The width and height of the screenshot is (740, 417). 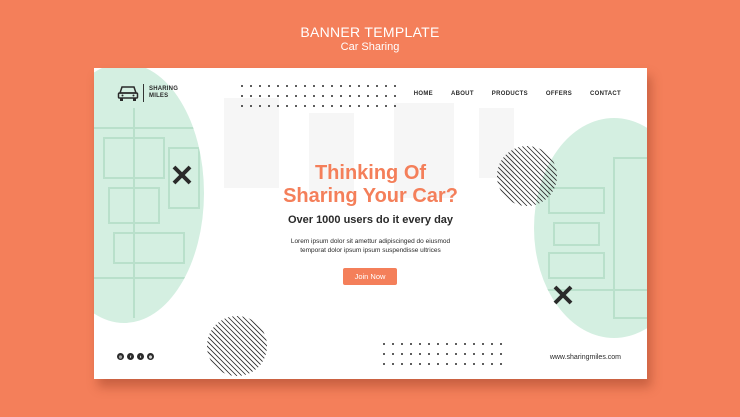 I want to click on logo-text: SHARING MILES, so click(x=164, y=92).